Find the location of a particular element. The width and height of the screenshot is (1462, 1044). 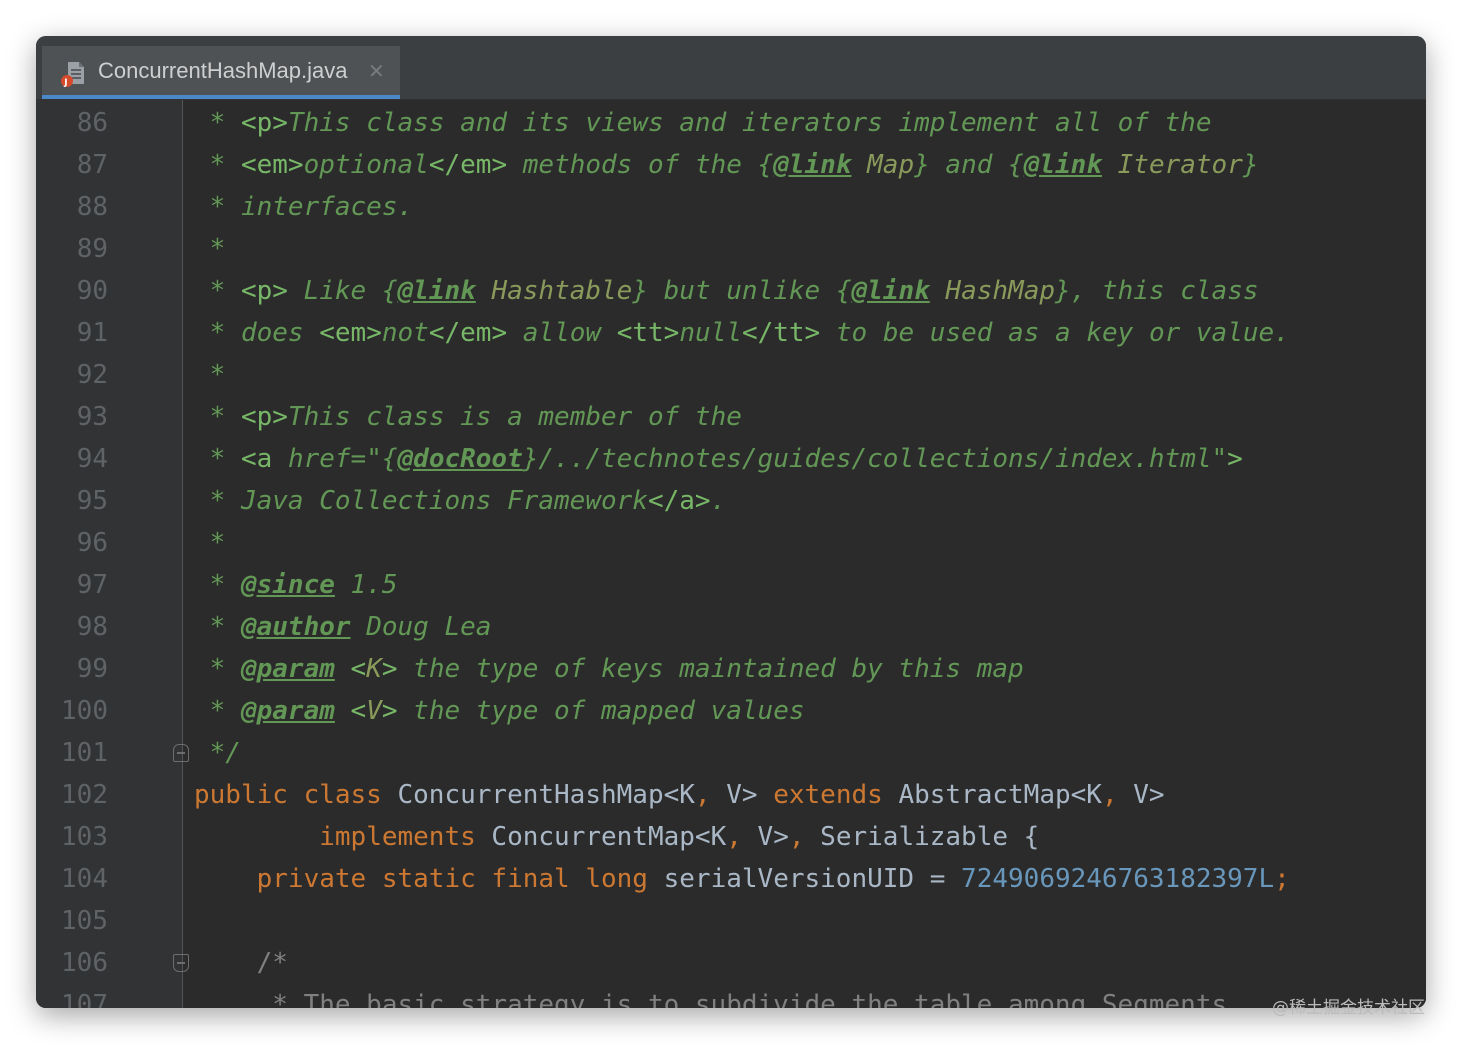

line-number: 93 is located at coordinates (92, 417).